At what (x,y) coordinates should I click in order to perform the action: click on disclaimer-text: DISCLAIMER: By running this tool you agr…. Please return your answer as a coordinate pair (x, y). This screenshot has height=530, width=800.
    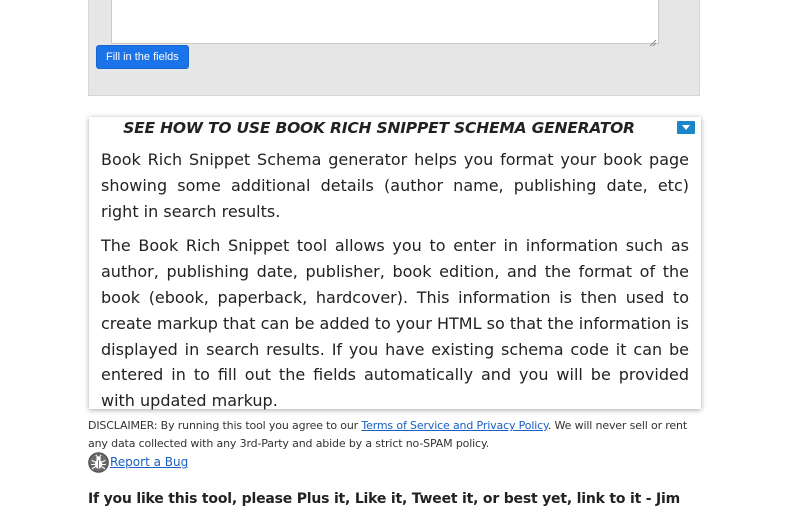
    Looking at the image, I should click on (396, 435).